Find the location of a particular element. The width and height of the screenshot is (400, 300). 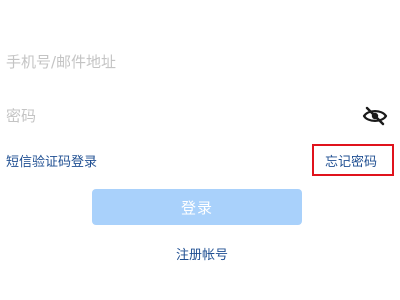

forgot-password-link: 忘记密码 is located at coordinates (351, 160).